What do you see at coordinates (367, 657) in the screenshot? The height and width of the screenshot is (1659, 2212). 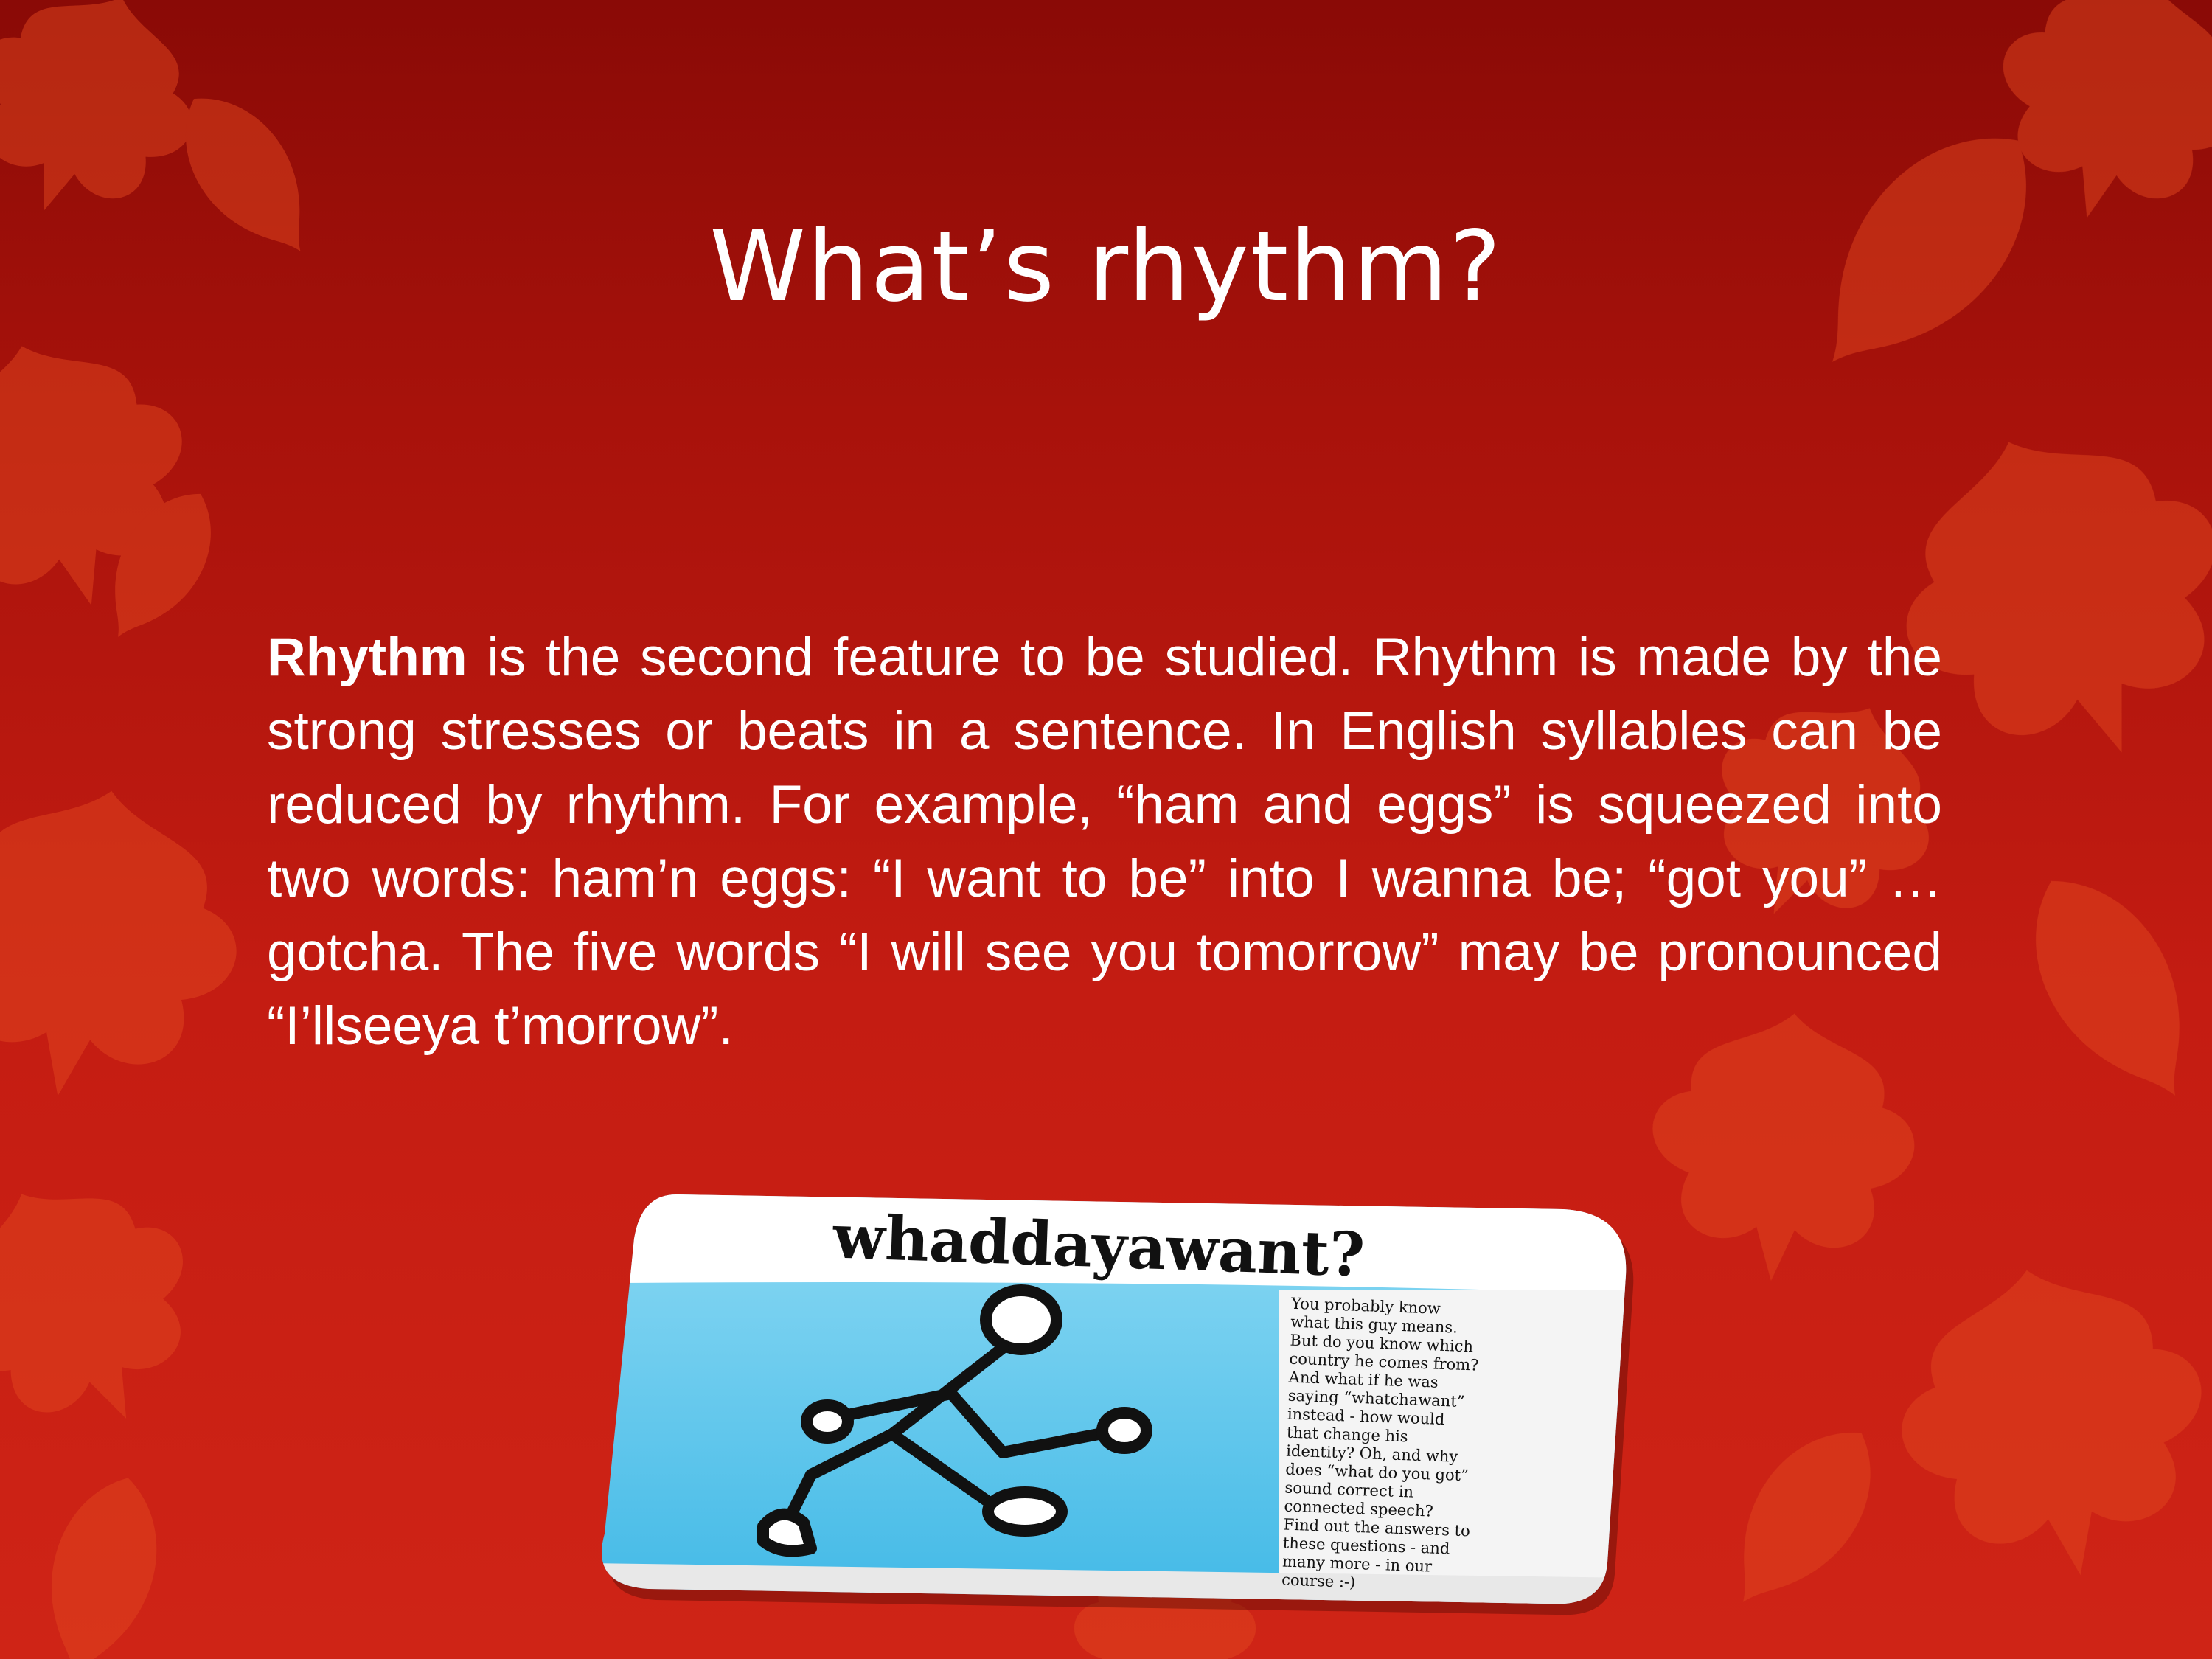 I see `body-lead-term: Rhythm` at bounding box center [367, 657].